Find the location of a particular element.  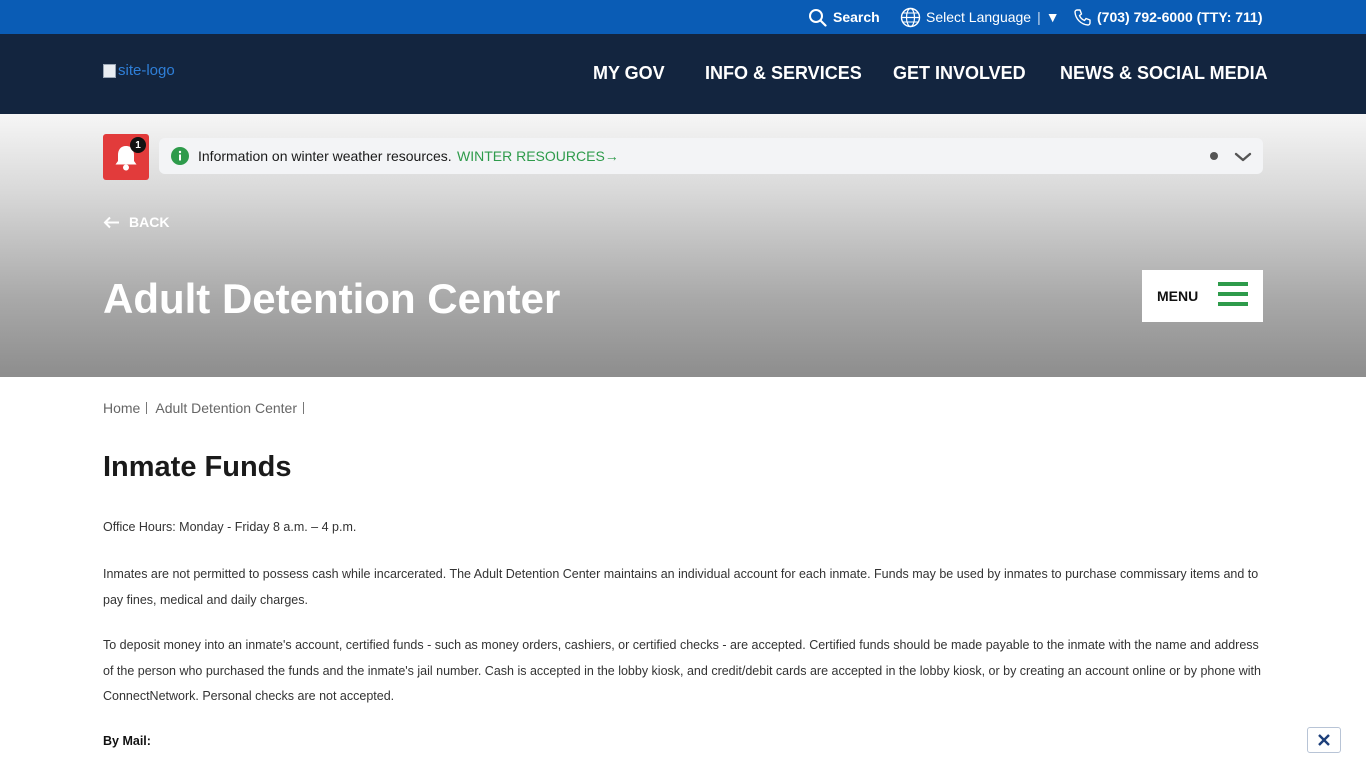

alert-count-badge: 1 is located at coordinates (138, 145).